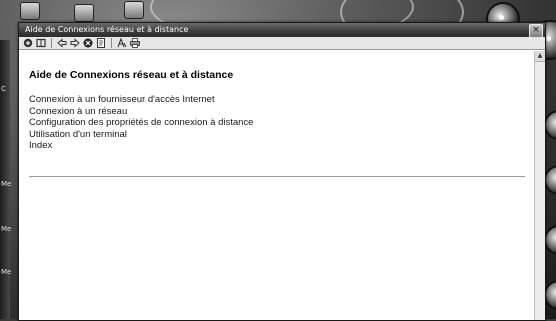 The height and width of the screenshot is (321, 556). What do you see at coordinates (101, 43) in the screenshot?
I see `refresh-icon` at bounding box center [101, 43].